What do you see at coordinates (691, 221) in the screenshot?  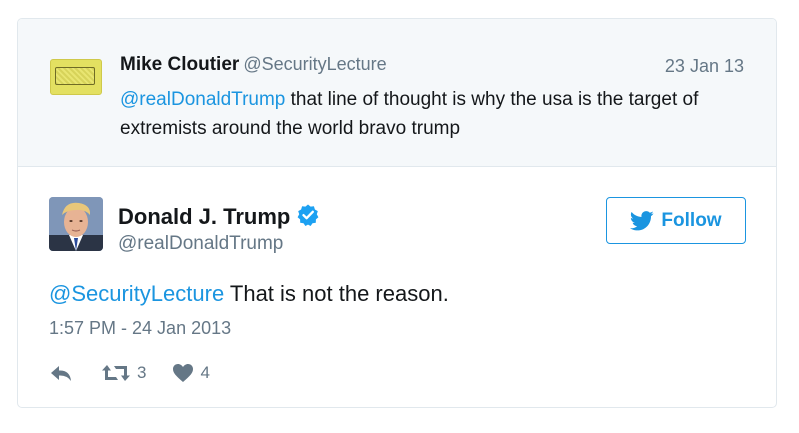 I see `follow-button-label: Follow` at bounding box center [691, 221].